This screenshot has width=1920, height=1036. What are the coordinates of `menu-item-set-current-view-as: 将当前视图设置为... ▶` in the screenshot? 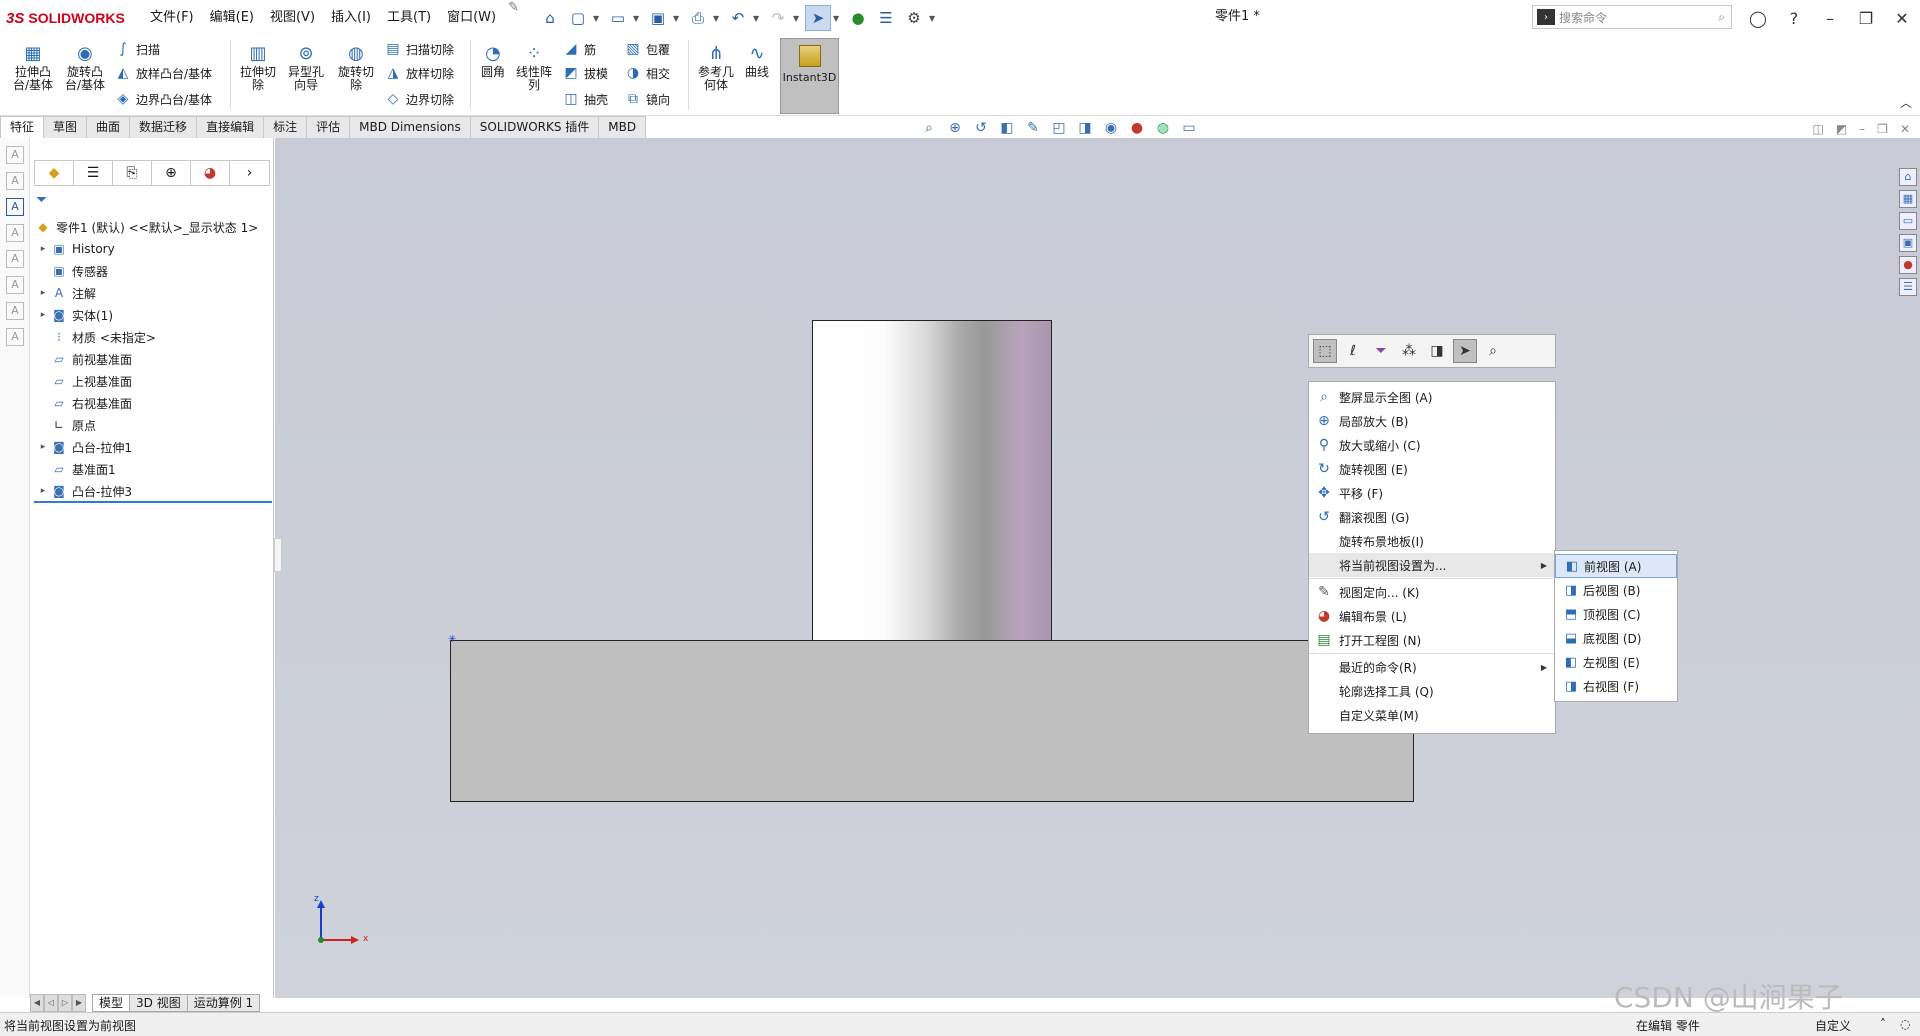 It's located at (1432, 565).